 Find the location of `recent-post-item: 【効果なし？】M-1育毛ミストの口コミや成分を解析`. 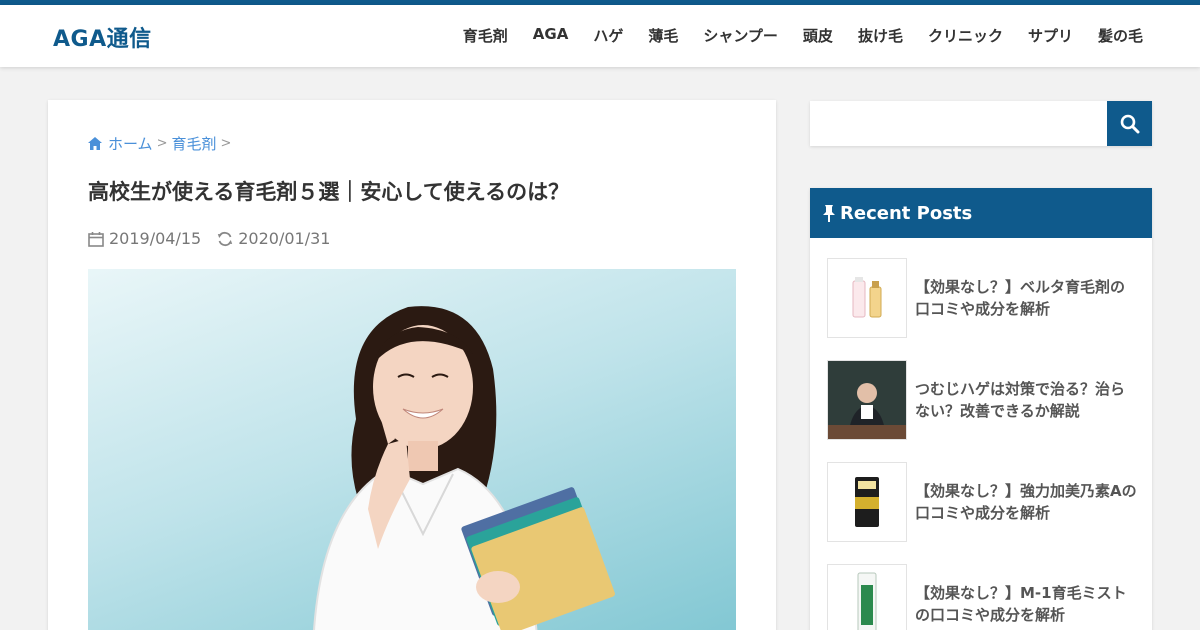

recent-post-item: 【効果なし？】M-1育毛ミストの口コミや成分を解析 is located at coordinates (982, 597).